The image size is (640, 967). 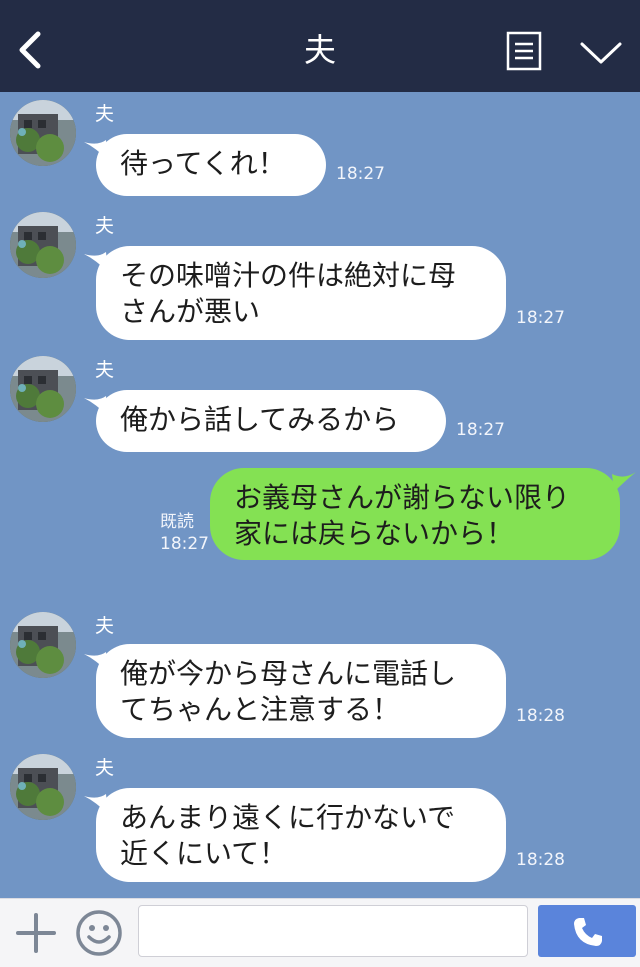 What do you see at coordinates (177, 522) in the screenshot?
I see `read-receipt: 既読` at bounding box center [177, 522].